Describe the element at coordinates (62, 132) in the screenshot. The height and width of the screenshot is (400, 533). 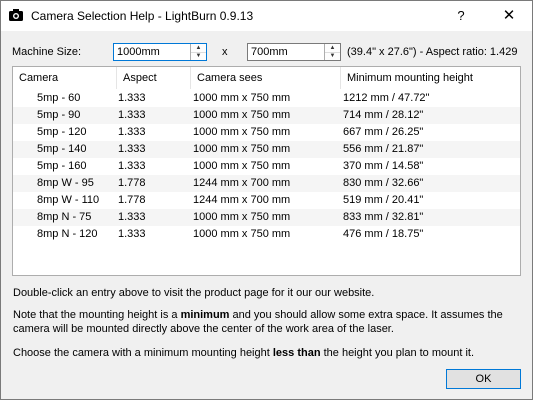
I see `cell-camera: 5mp - 120` at that location.